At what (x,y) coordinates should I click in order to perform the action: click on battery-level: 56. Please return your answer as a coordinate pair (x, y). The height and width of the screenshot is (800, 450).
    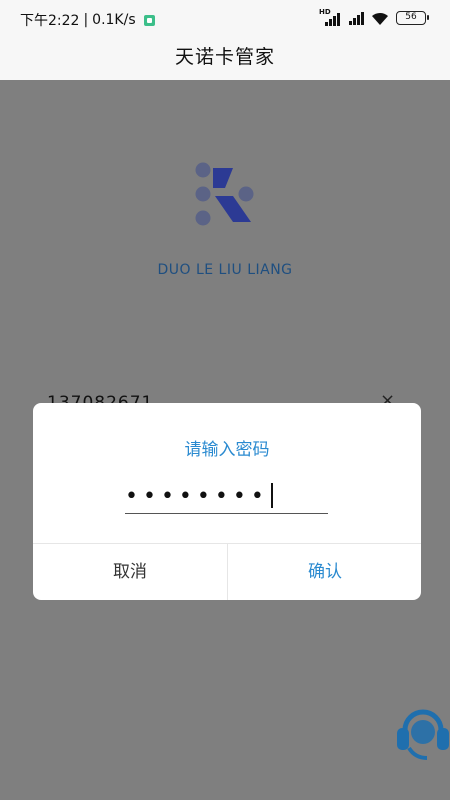
    Looking at the image, I should click on (411, 17).